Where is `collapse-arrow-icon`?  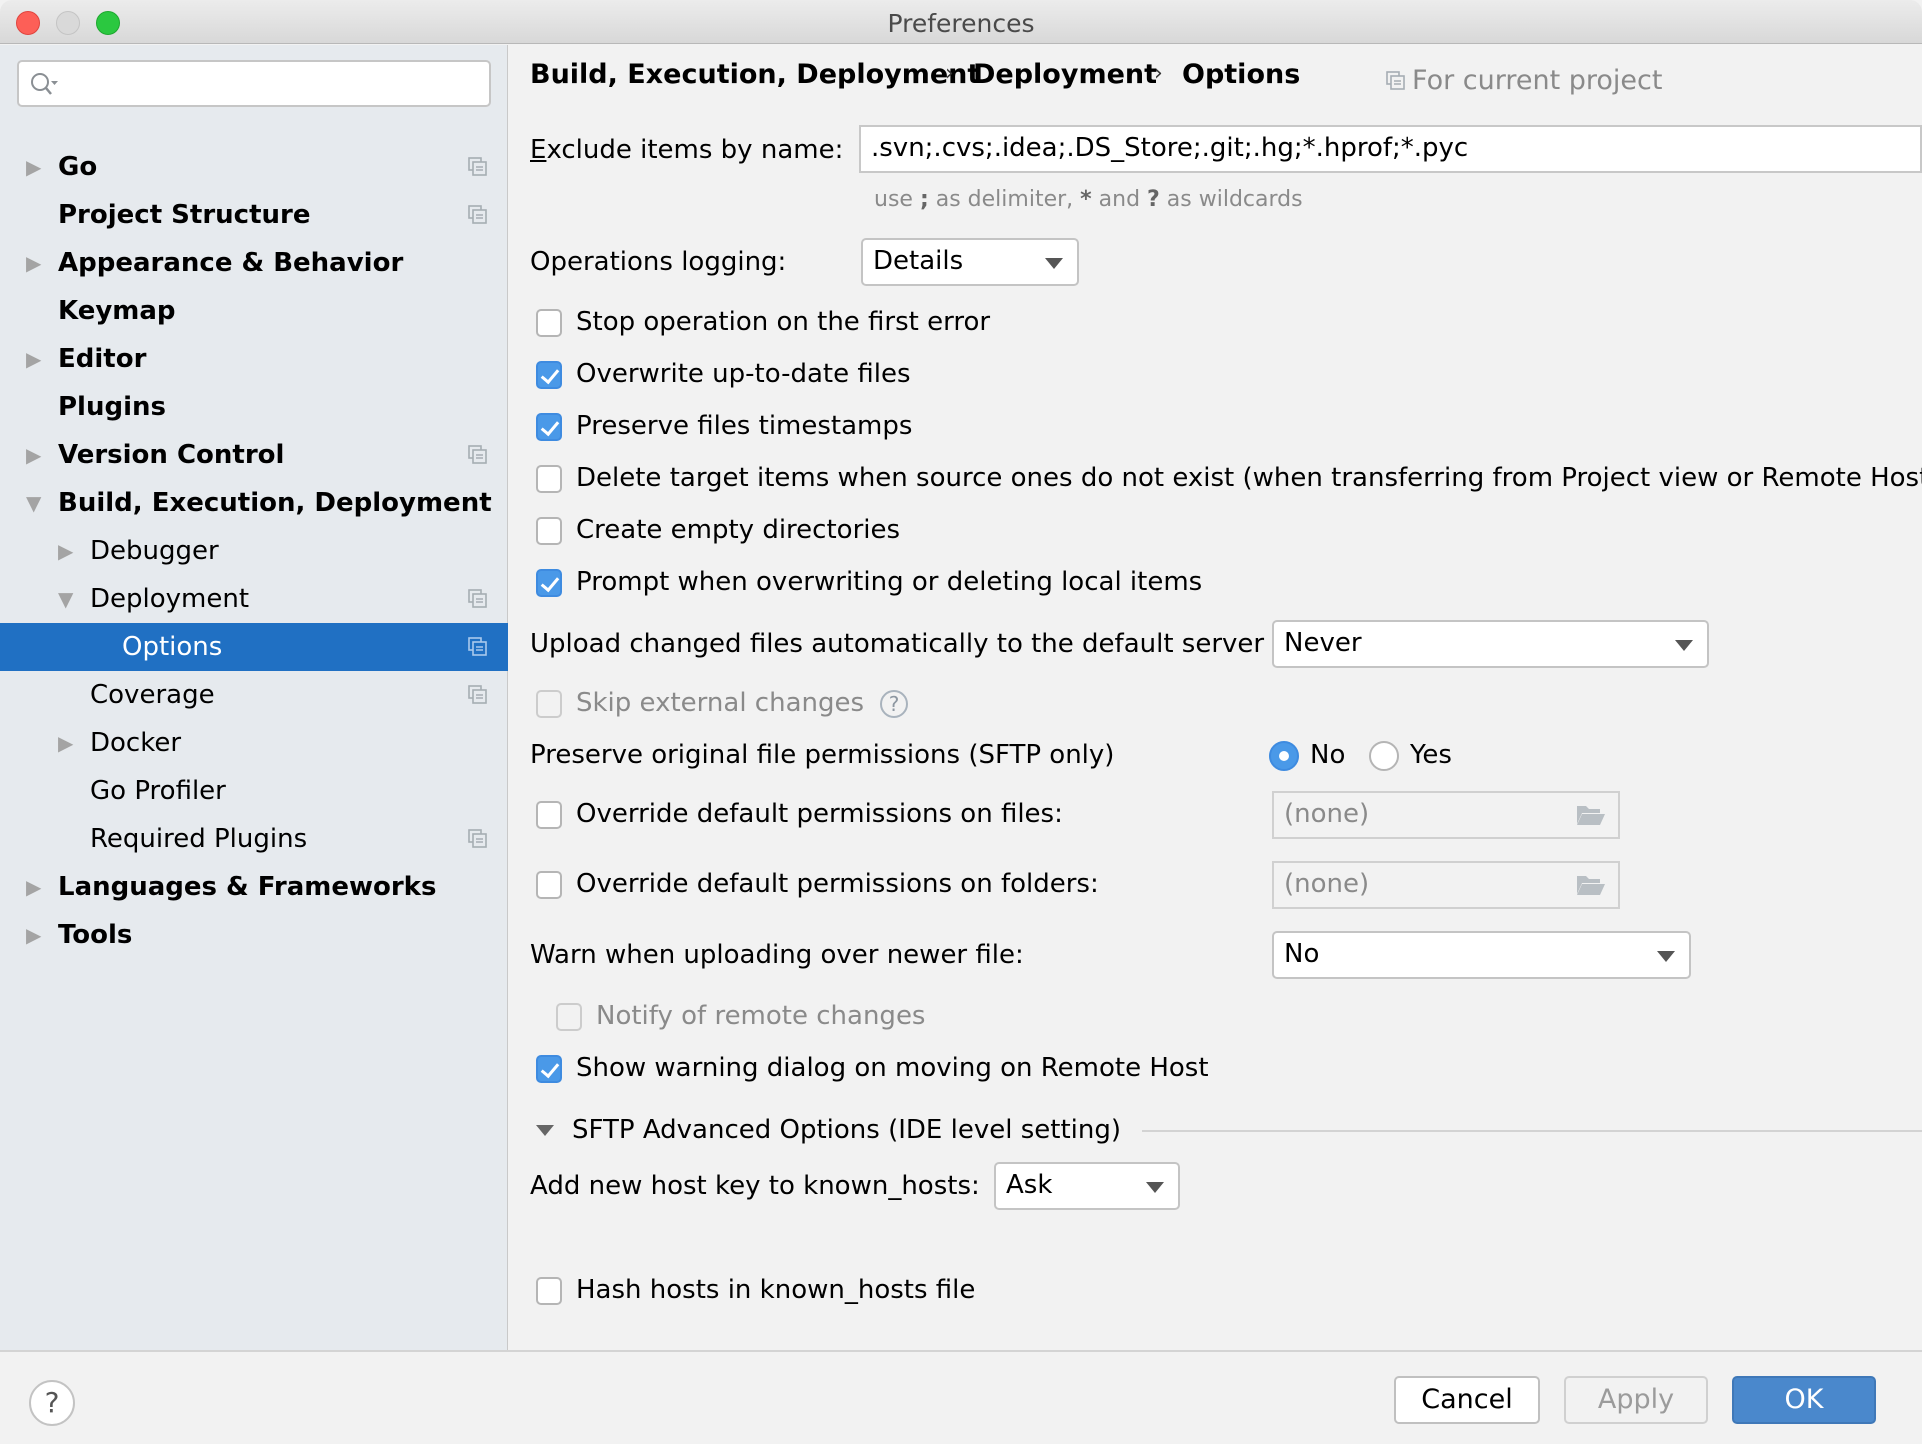 collapse-arrow-icon is located at coordinates (545, 1130).